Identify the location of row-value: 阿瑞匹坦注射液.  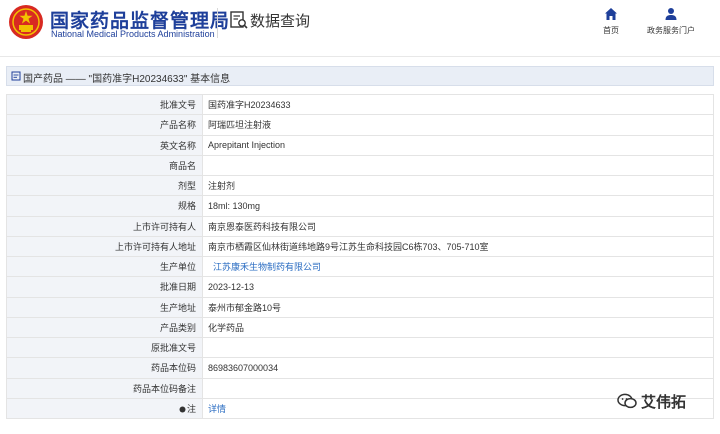
(458, 125).